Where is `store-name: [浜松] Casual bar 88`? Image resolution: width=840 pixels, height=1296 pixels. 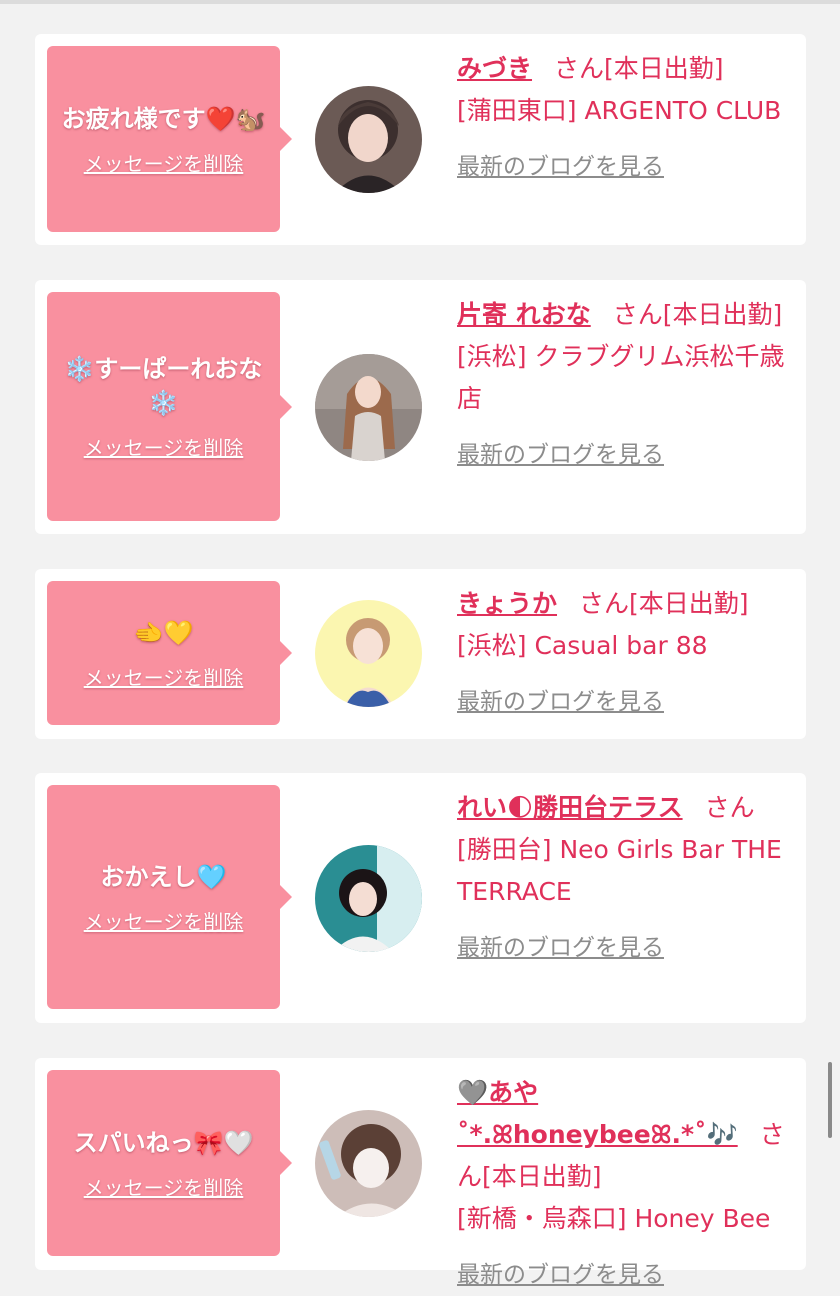 store-name: [浜松] Casual bar 88 is located at coordinates (582, 645).